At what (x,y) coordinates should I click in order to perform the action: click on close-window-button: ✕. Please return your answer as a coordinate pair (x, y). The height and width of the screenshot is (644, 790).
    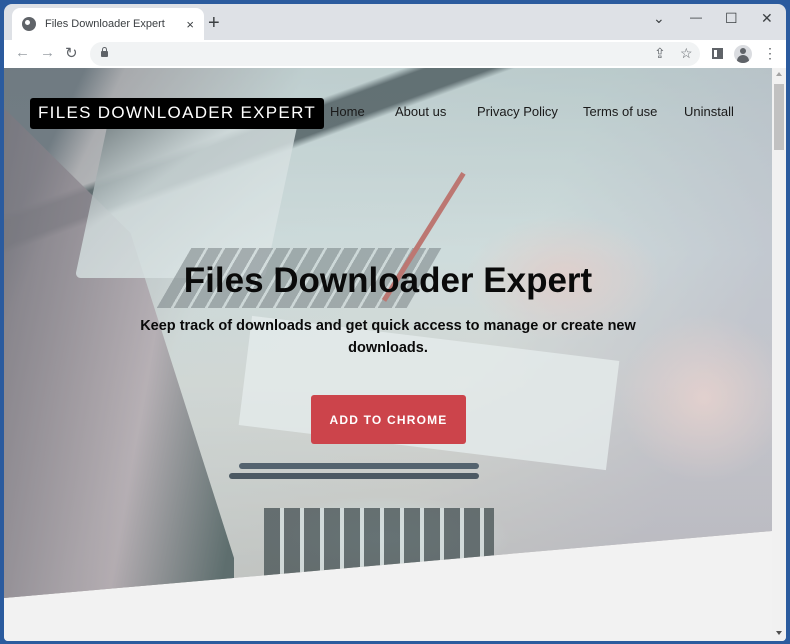
    Looking at the image, I should click on (767, 18).